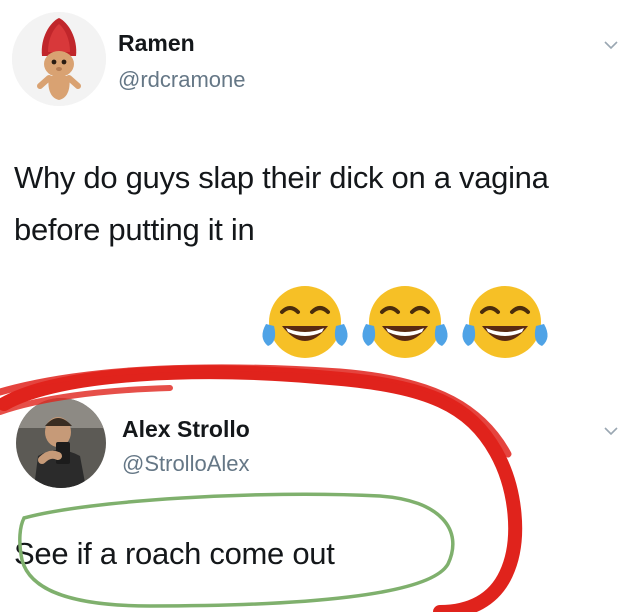  What do you see at coordinates (174, 553) in the screenshot?
I see `tweet-text: See if a roach come out` at bounding box center [174, 553].